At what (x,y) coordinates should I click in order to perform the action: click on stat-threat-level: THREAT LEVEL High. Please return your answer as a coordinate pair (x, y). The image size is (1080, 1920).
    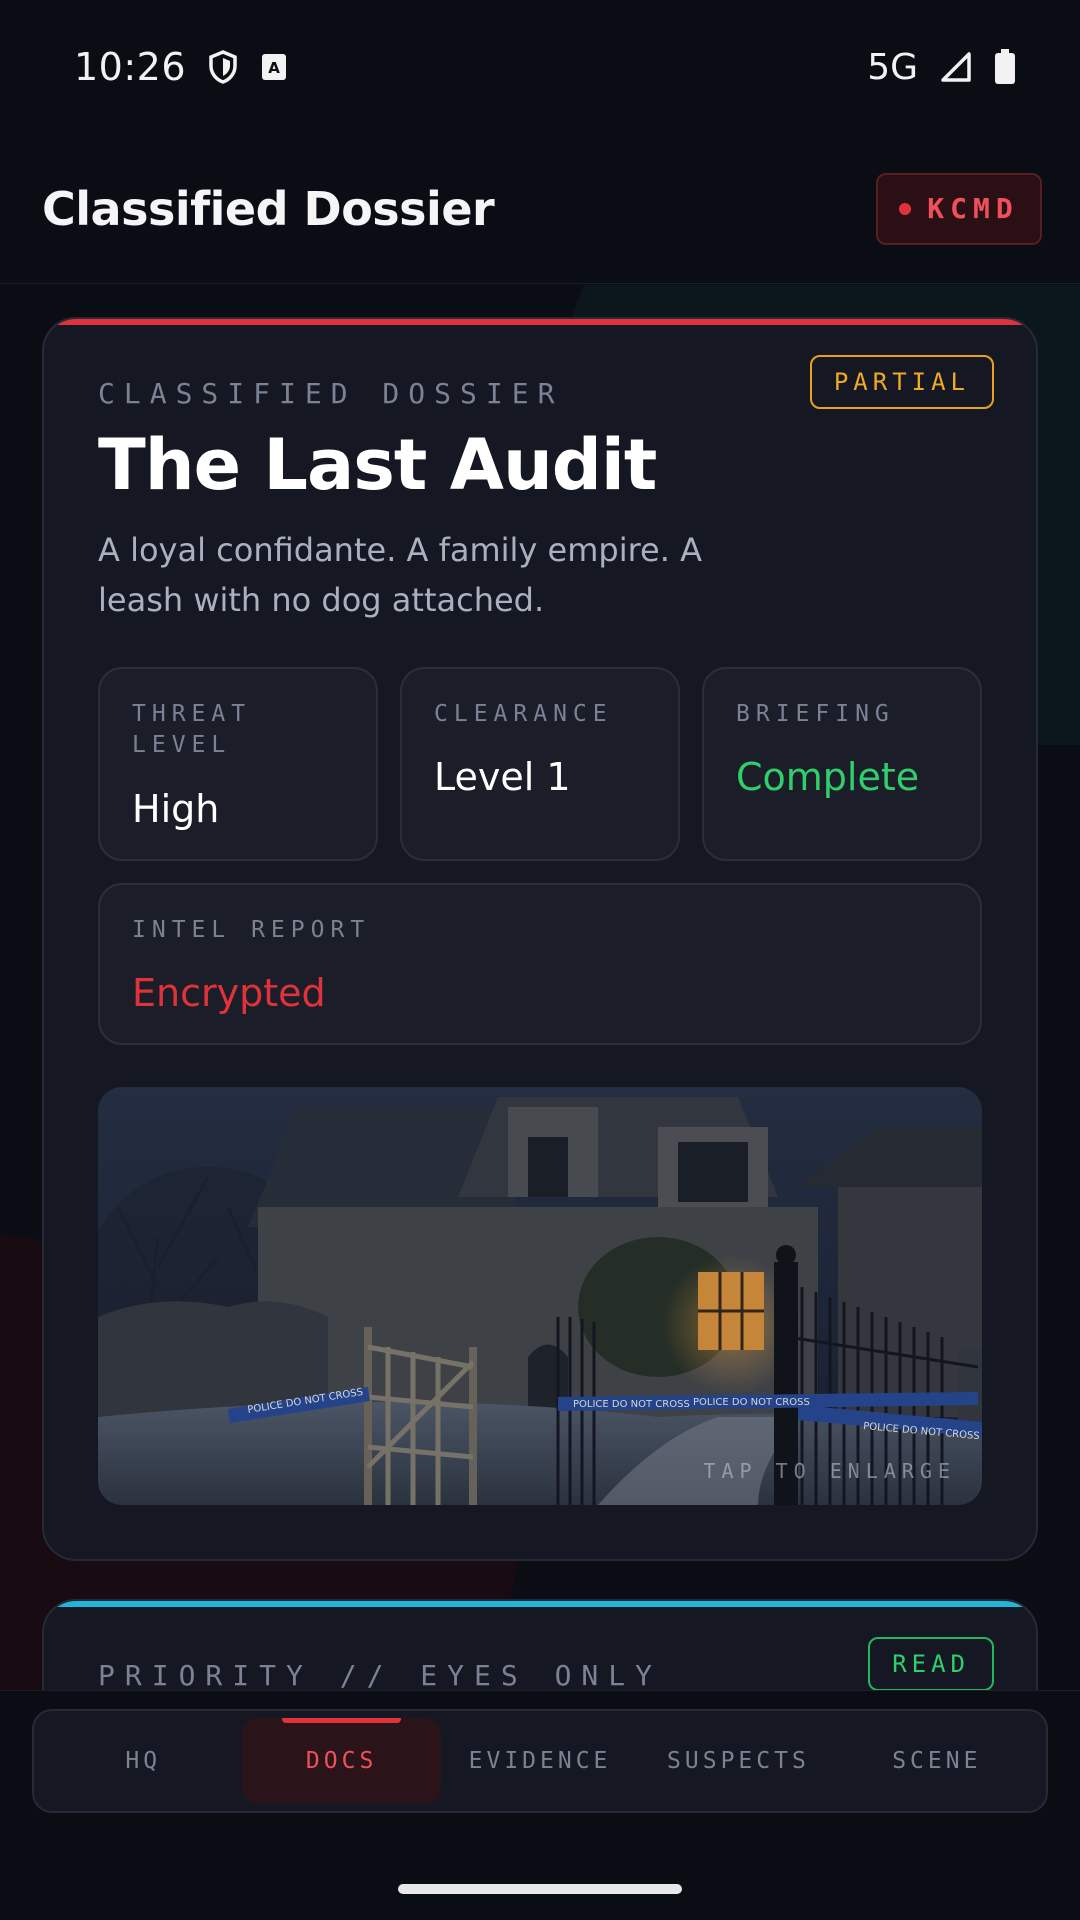
    Looking at the image, I should click on (238, 764).